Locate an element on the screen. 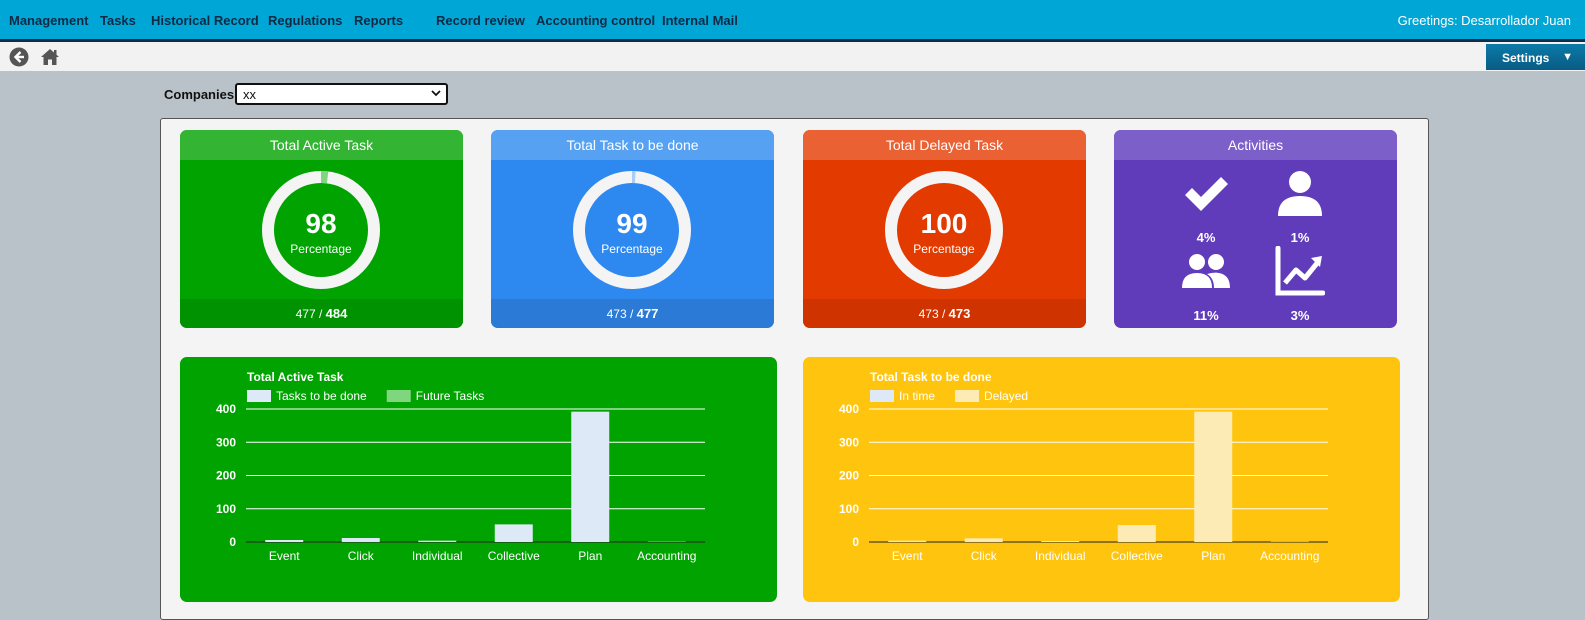 The width and height of the screenshot is (1585, 620). card-title: Activities is located at coordinates (1255, 145).